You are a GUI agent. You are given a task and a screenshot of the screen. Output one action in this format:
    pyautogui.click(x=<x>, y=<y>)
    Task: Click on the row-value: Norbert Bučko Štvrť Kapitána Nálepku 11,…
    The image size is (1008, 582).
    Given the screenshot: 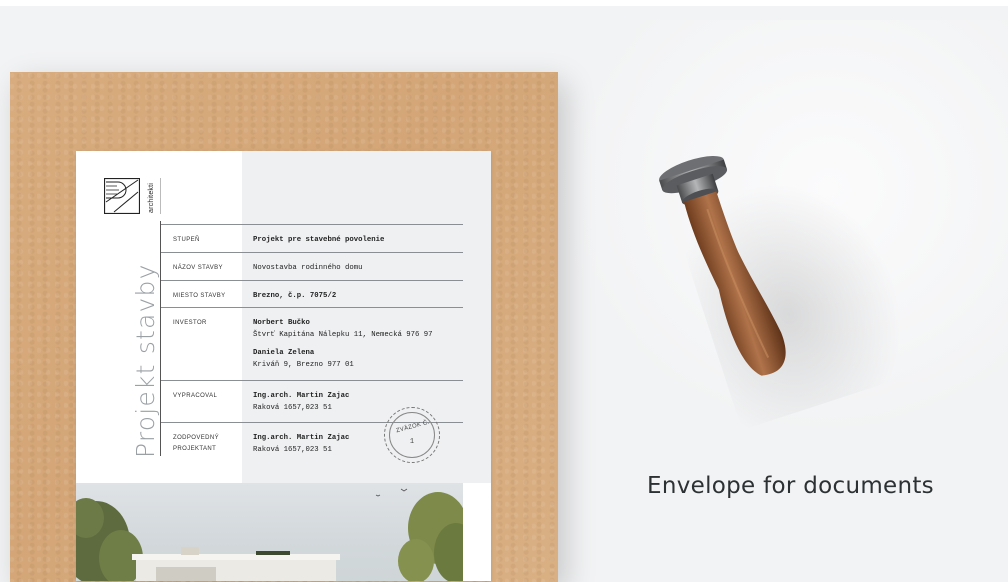 What is the action you would take?
    pyautogui.click(x=343, y=344)
    